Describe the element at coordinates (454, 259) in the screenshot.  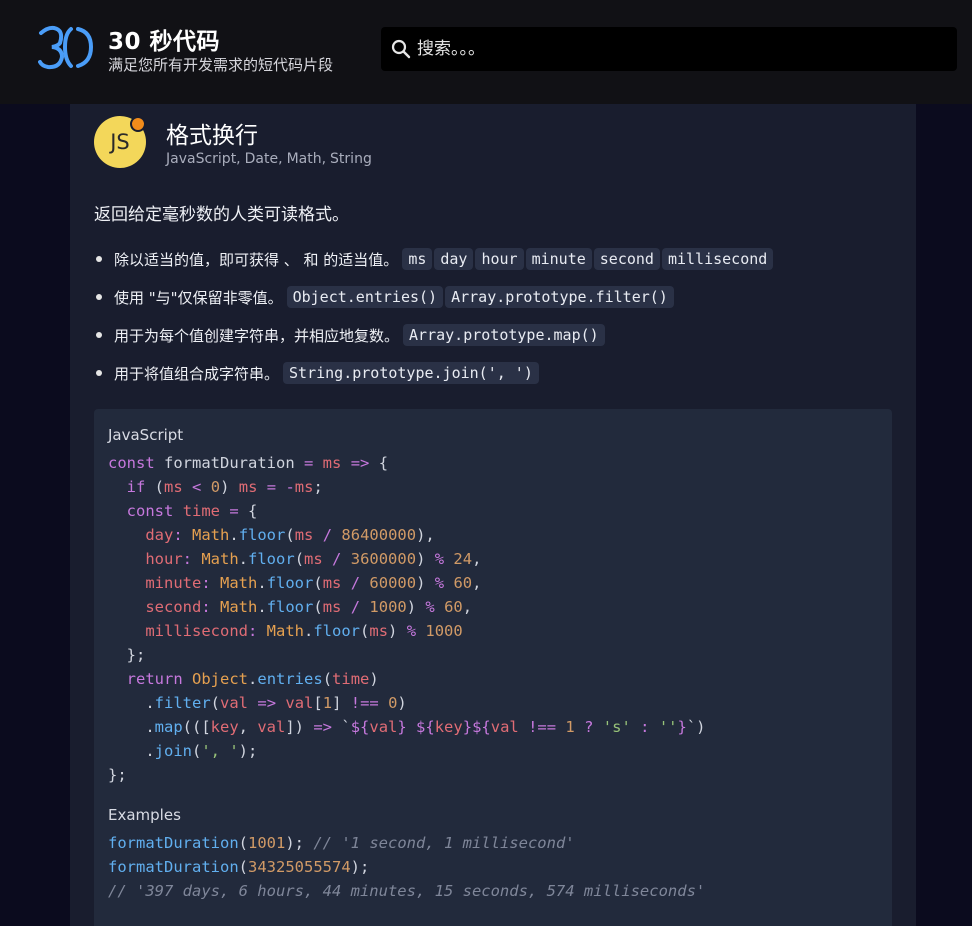
I see `inline-code: day` at that location.